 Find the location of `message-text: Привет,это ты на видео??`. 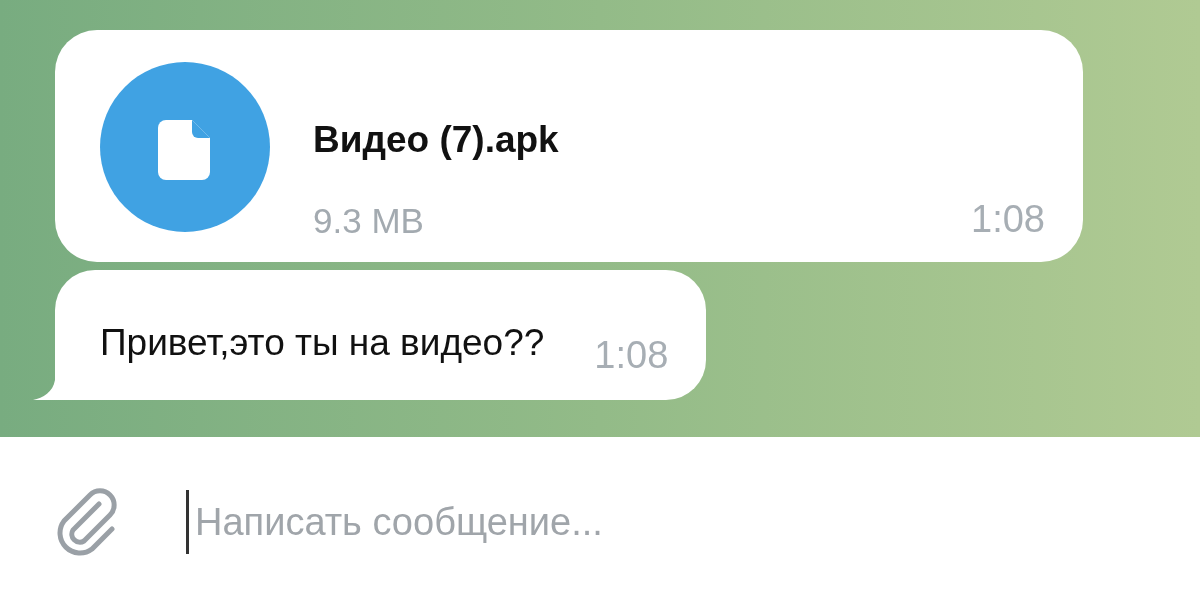

message-text: Привет,это ты на видео?? is located at coordinates (322, 343).